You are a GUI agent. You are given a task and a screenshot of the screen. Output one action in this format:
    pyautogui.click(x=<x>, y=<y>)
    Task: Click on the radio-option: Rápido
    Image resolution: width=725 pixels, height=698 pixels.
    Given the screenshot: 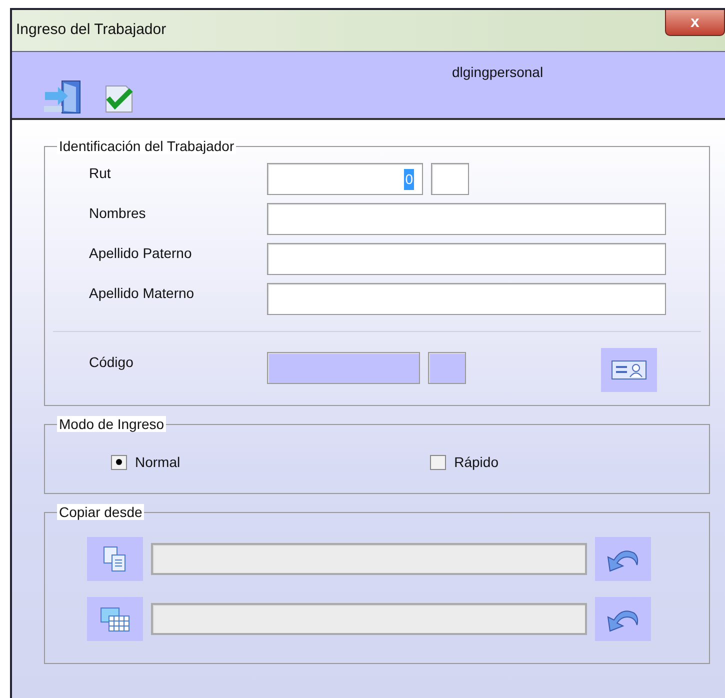 What is the action you would take?
    pyautogui.click(x=464, y=462)
    